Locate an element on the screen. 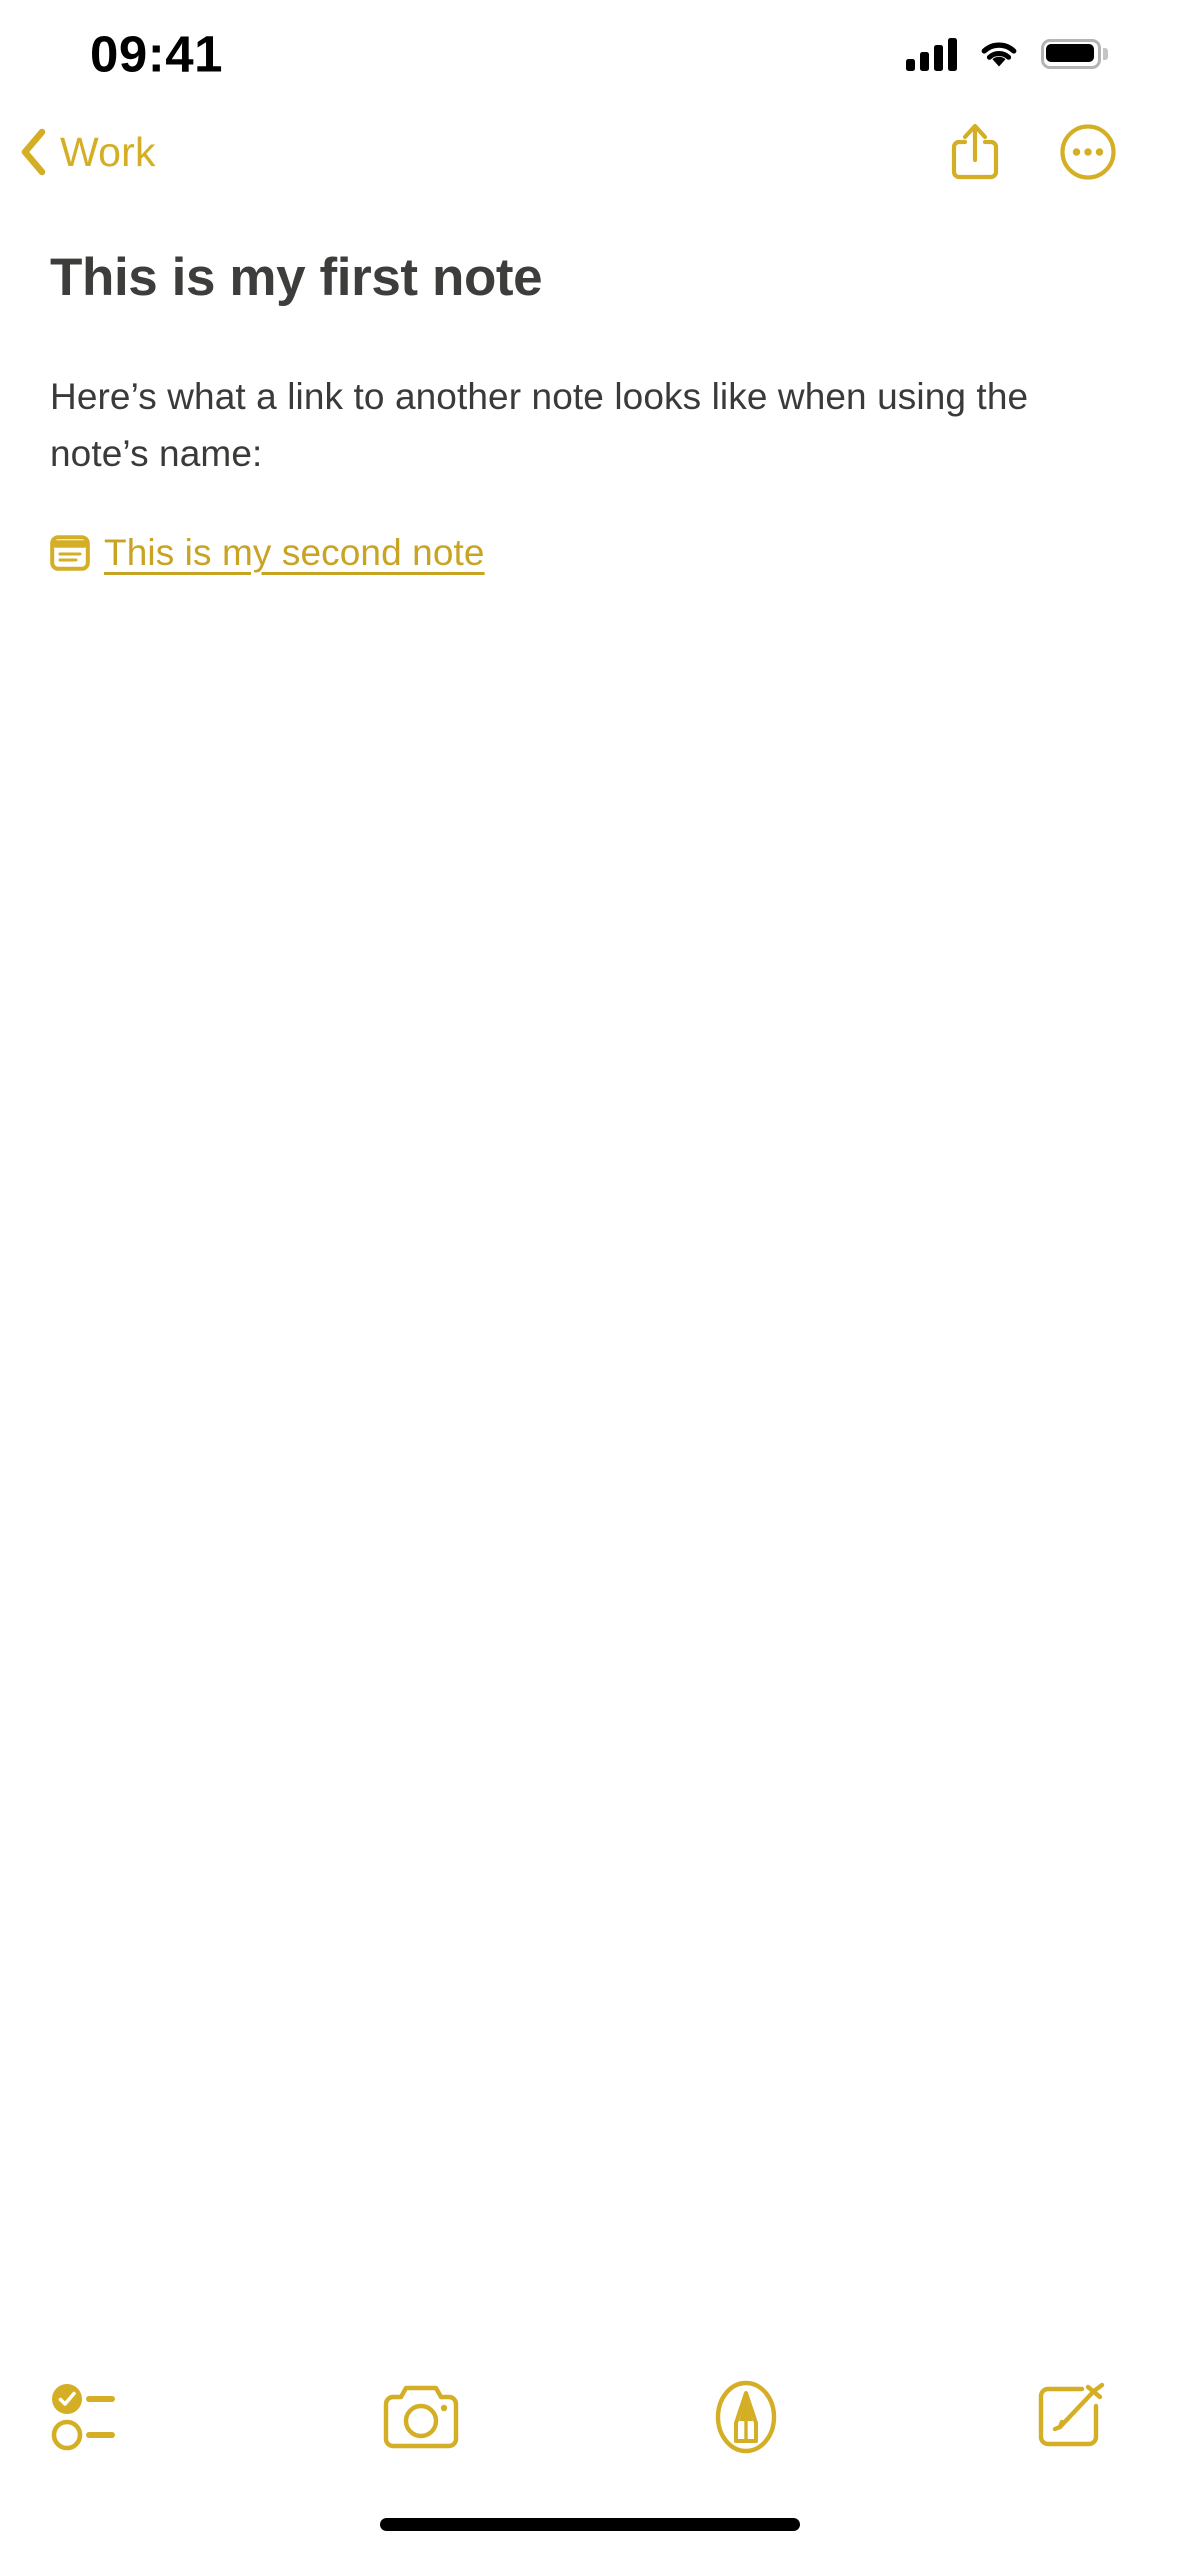  markup-button is located at coordinates (746, 2417).